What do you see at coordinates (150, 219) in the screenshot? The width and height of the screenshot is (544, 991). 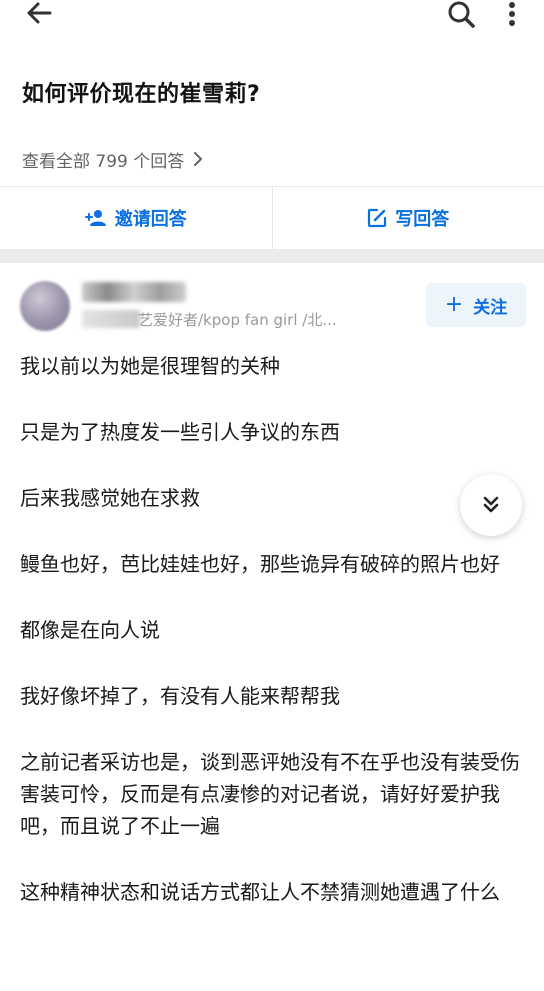 I see `invite-answer-label: 邀请回答` at bounding box center [150, 219].